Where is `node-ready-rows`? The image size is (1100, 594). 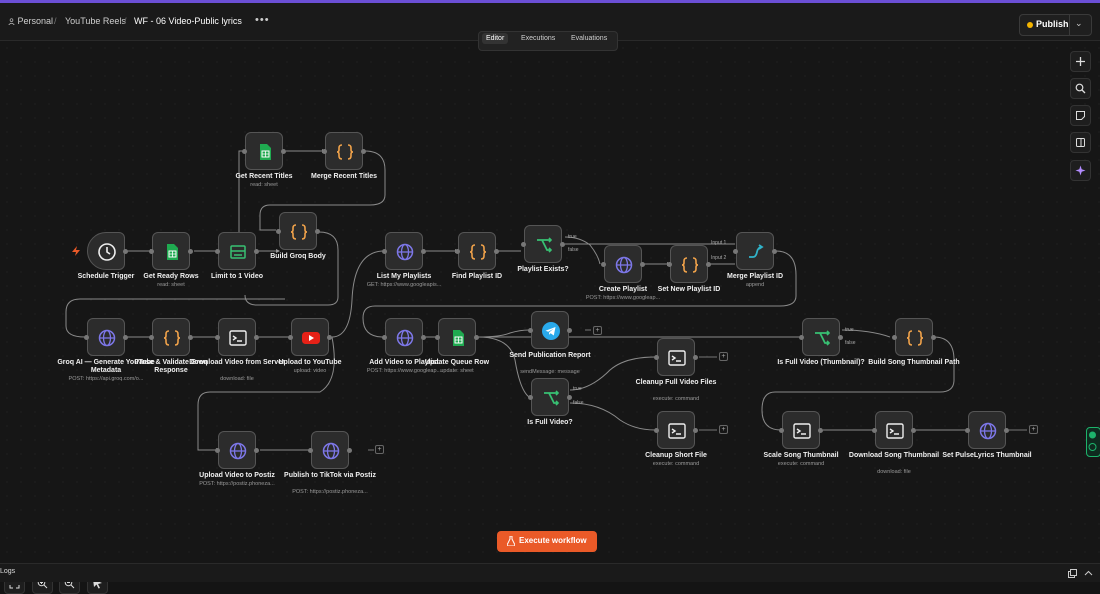
node-ready-rows is located at coordinates (171, 251).